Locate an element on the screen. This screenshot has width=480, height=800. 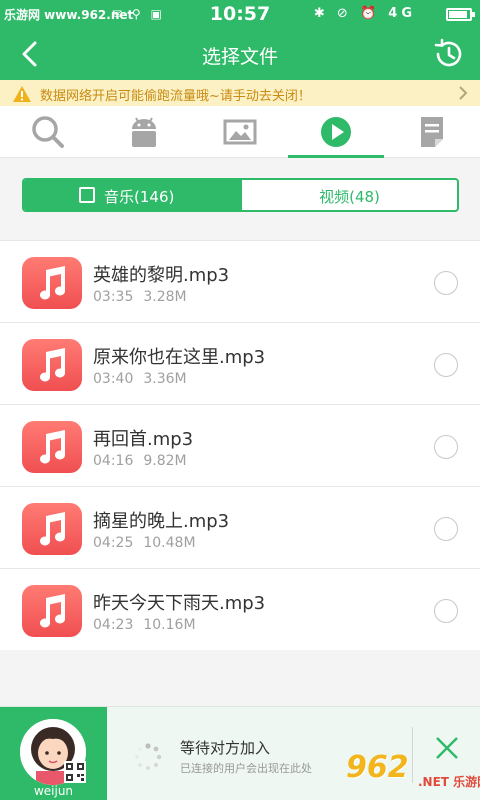
tab-apps is located at coordinates (144, 132).